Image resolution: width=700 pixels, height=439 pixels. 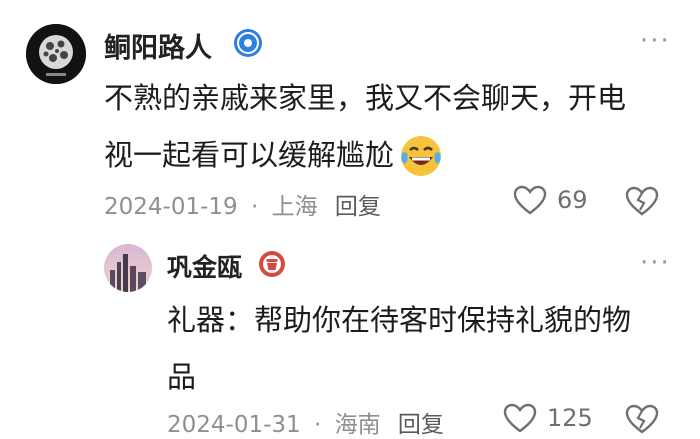 What do you see at coordinates (399, 320) in the screenshot?
I see `comment-text-line: 礼器：帮助你在待客时保持礼貌的物` at bounding box center [399, 320].